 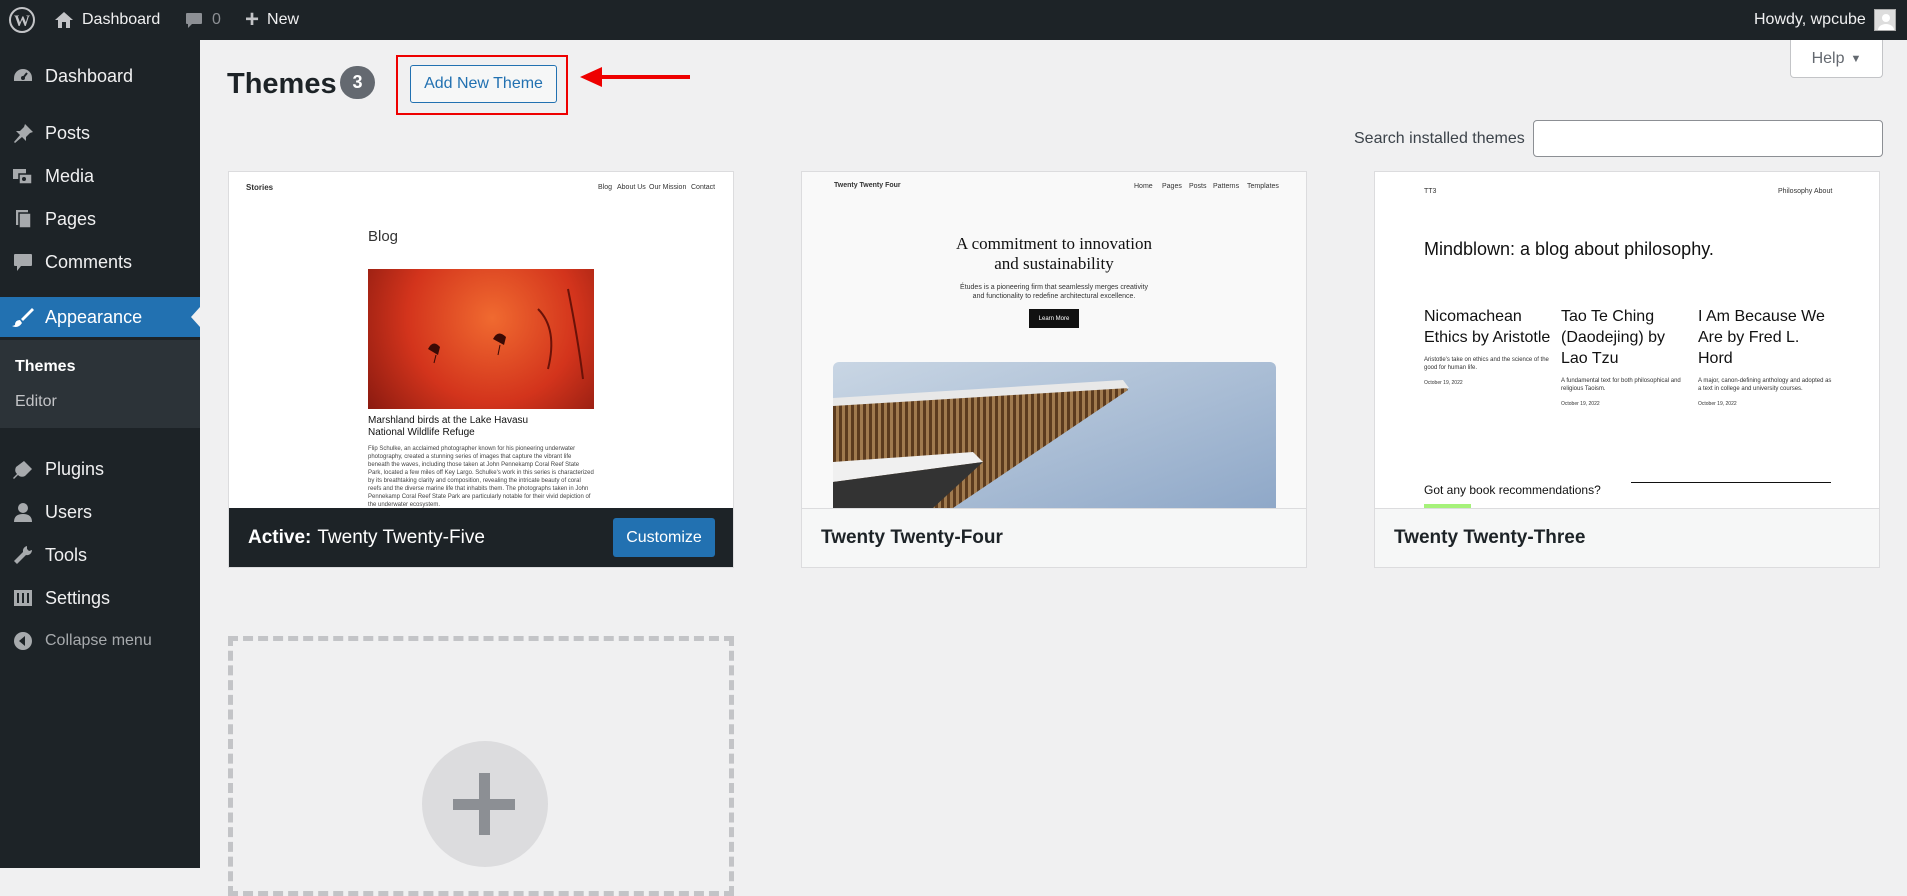 I want to click on plugin-icon, so click(x=22, y=470).